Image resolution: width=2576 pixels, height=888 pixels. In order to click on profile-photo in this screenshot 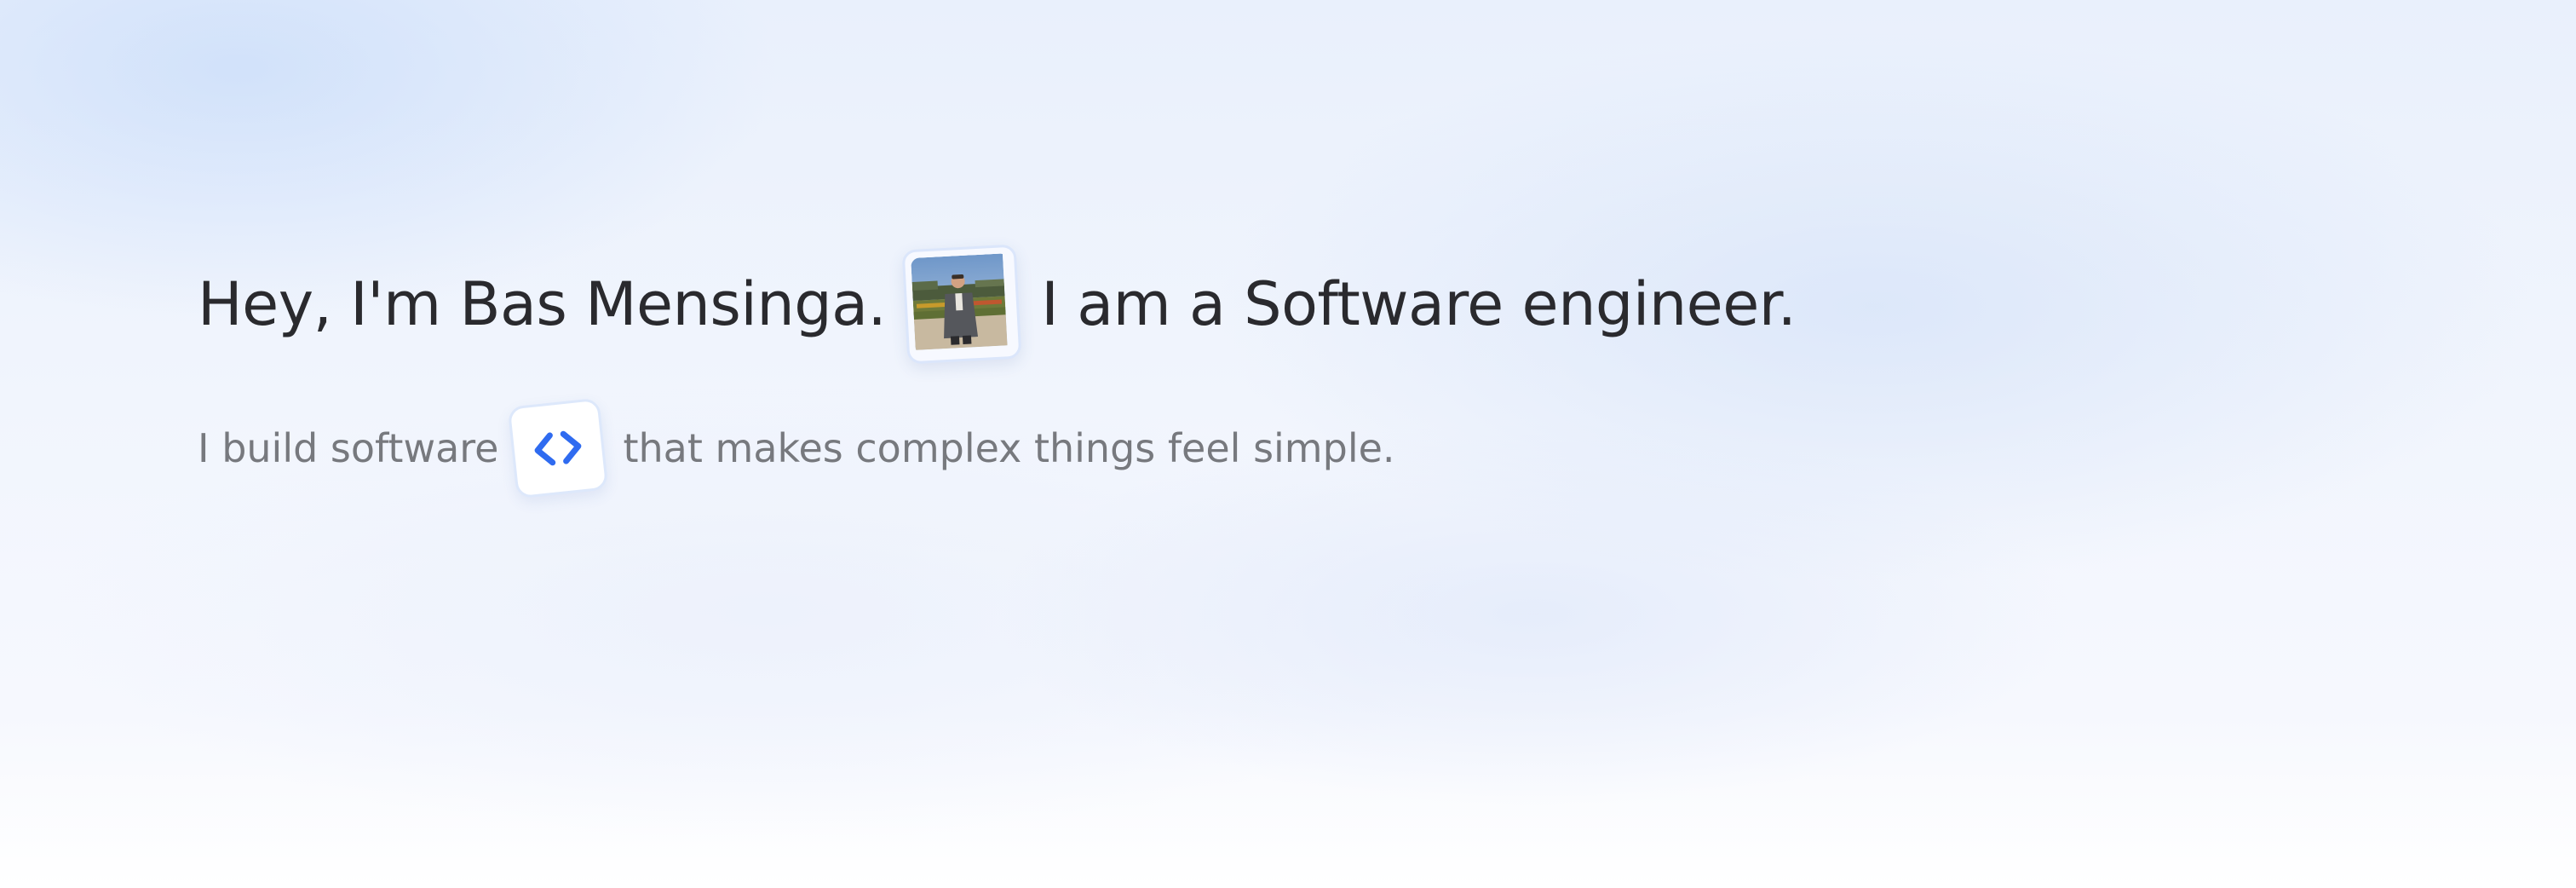, I will do `click(962, 304)`.